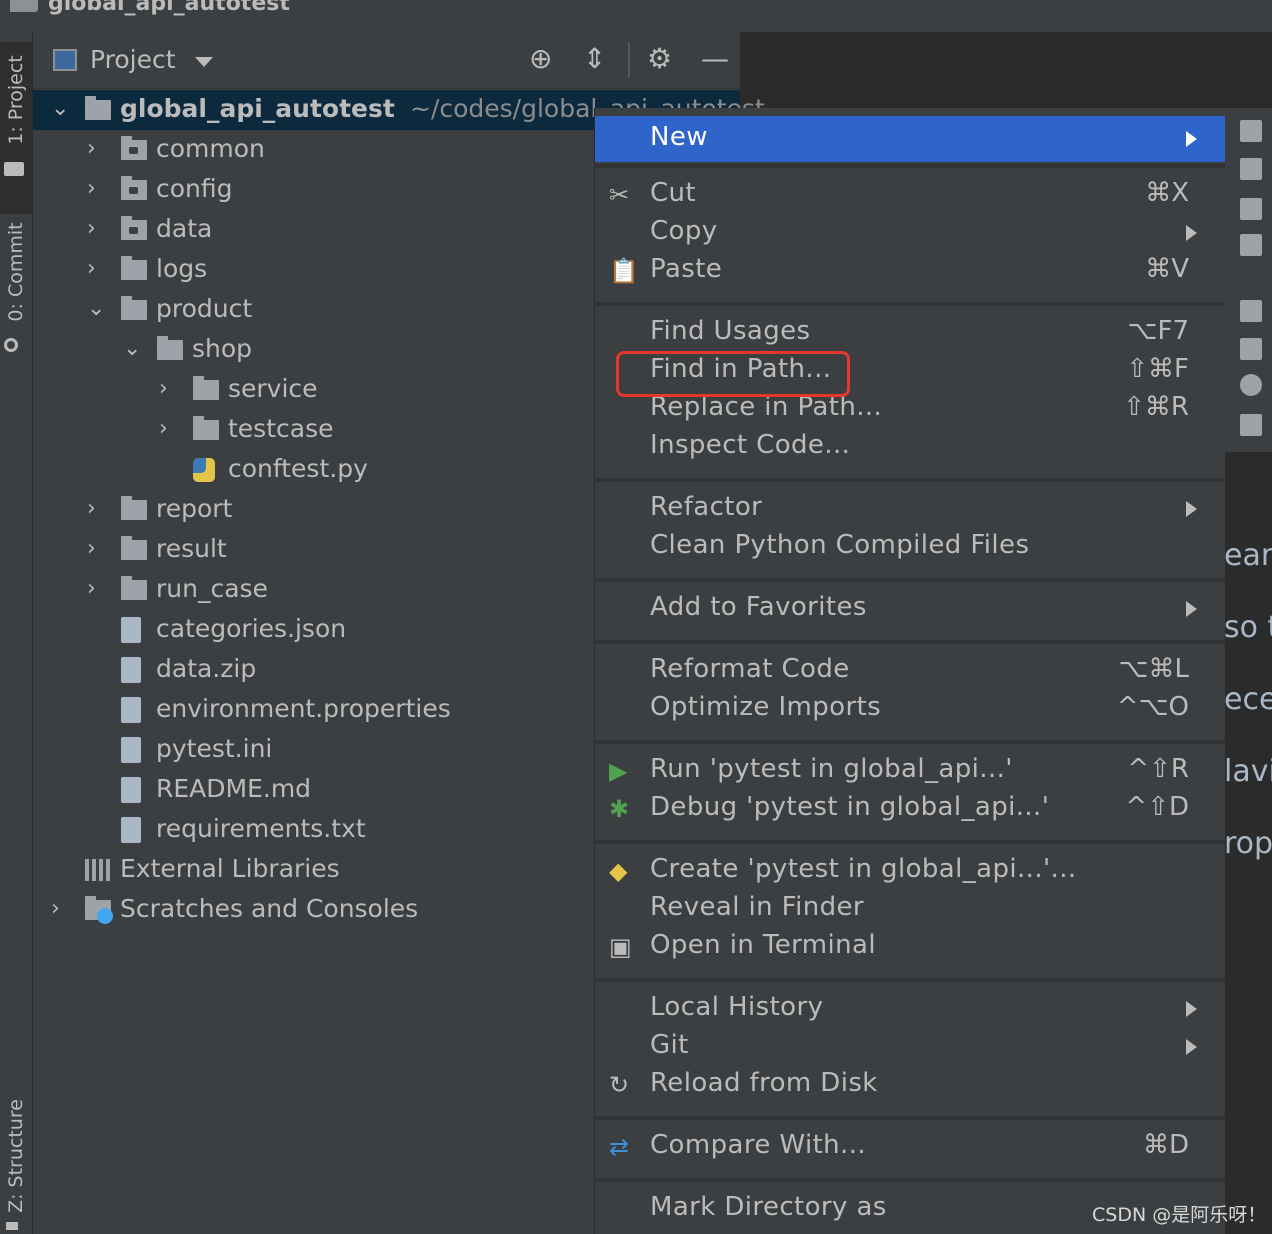  What do you see at coordinates (184, 228) in the screenshot?
I see `tree-item-label: data` at bounding box center [184, 228].